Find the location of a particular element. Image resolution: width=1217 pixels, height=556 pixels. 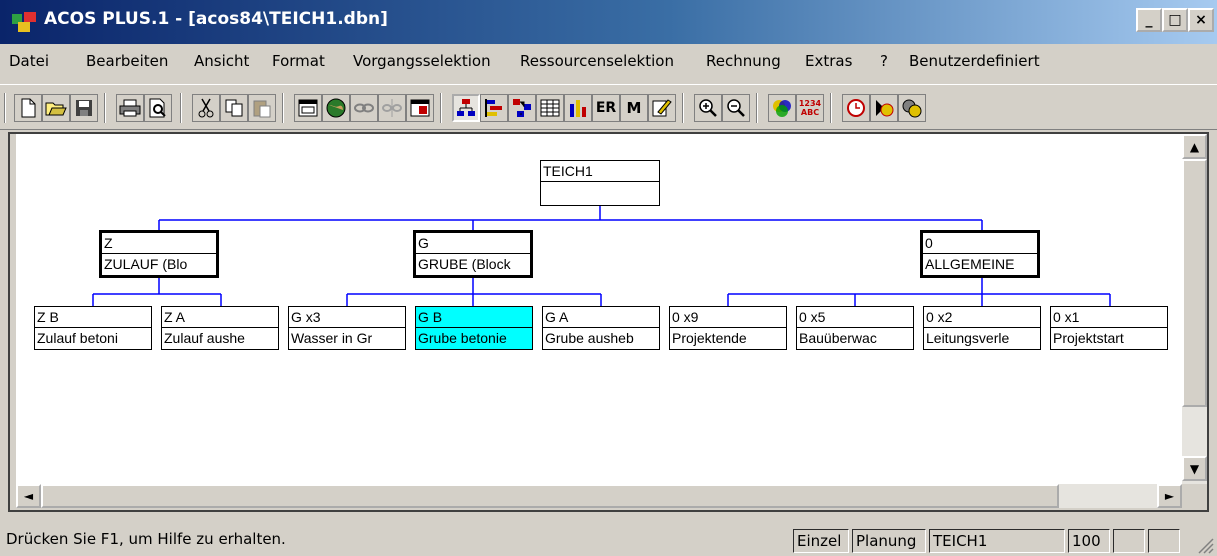

number-abc-icon: 1234 ABC is located at coordinates (810, 108).